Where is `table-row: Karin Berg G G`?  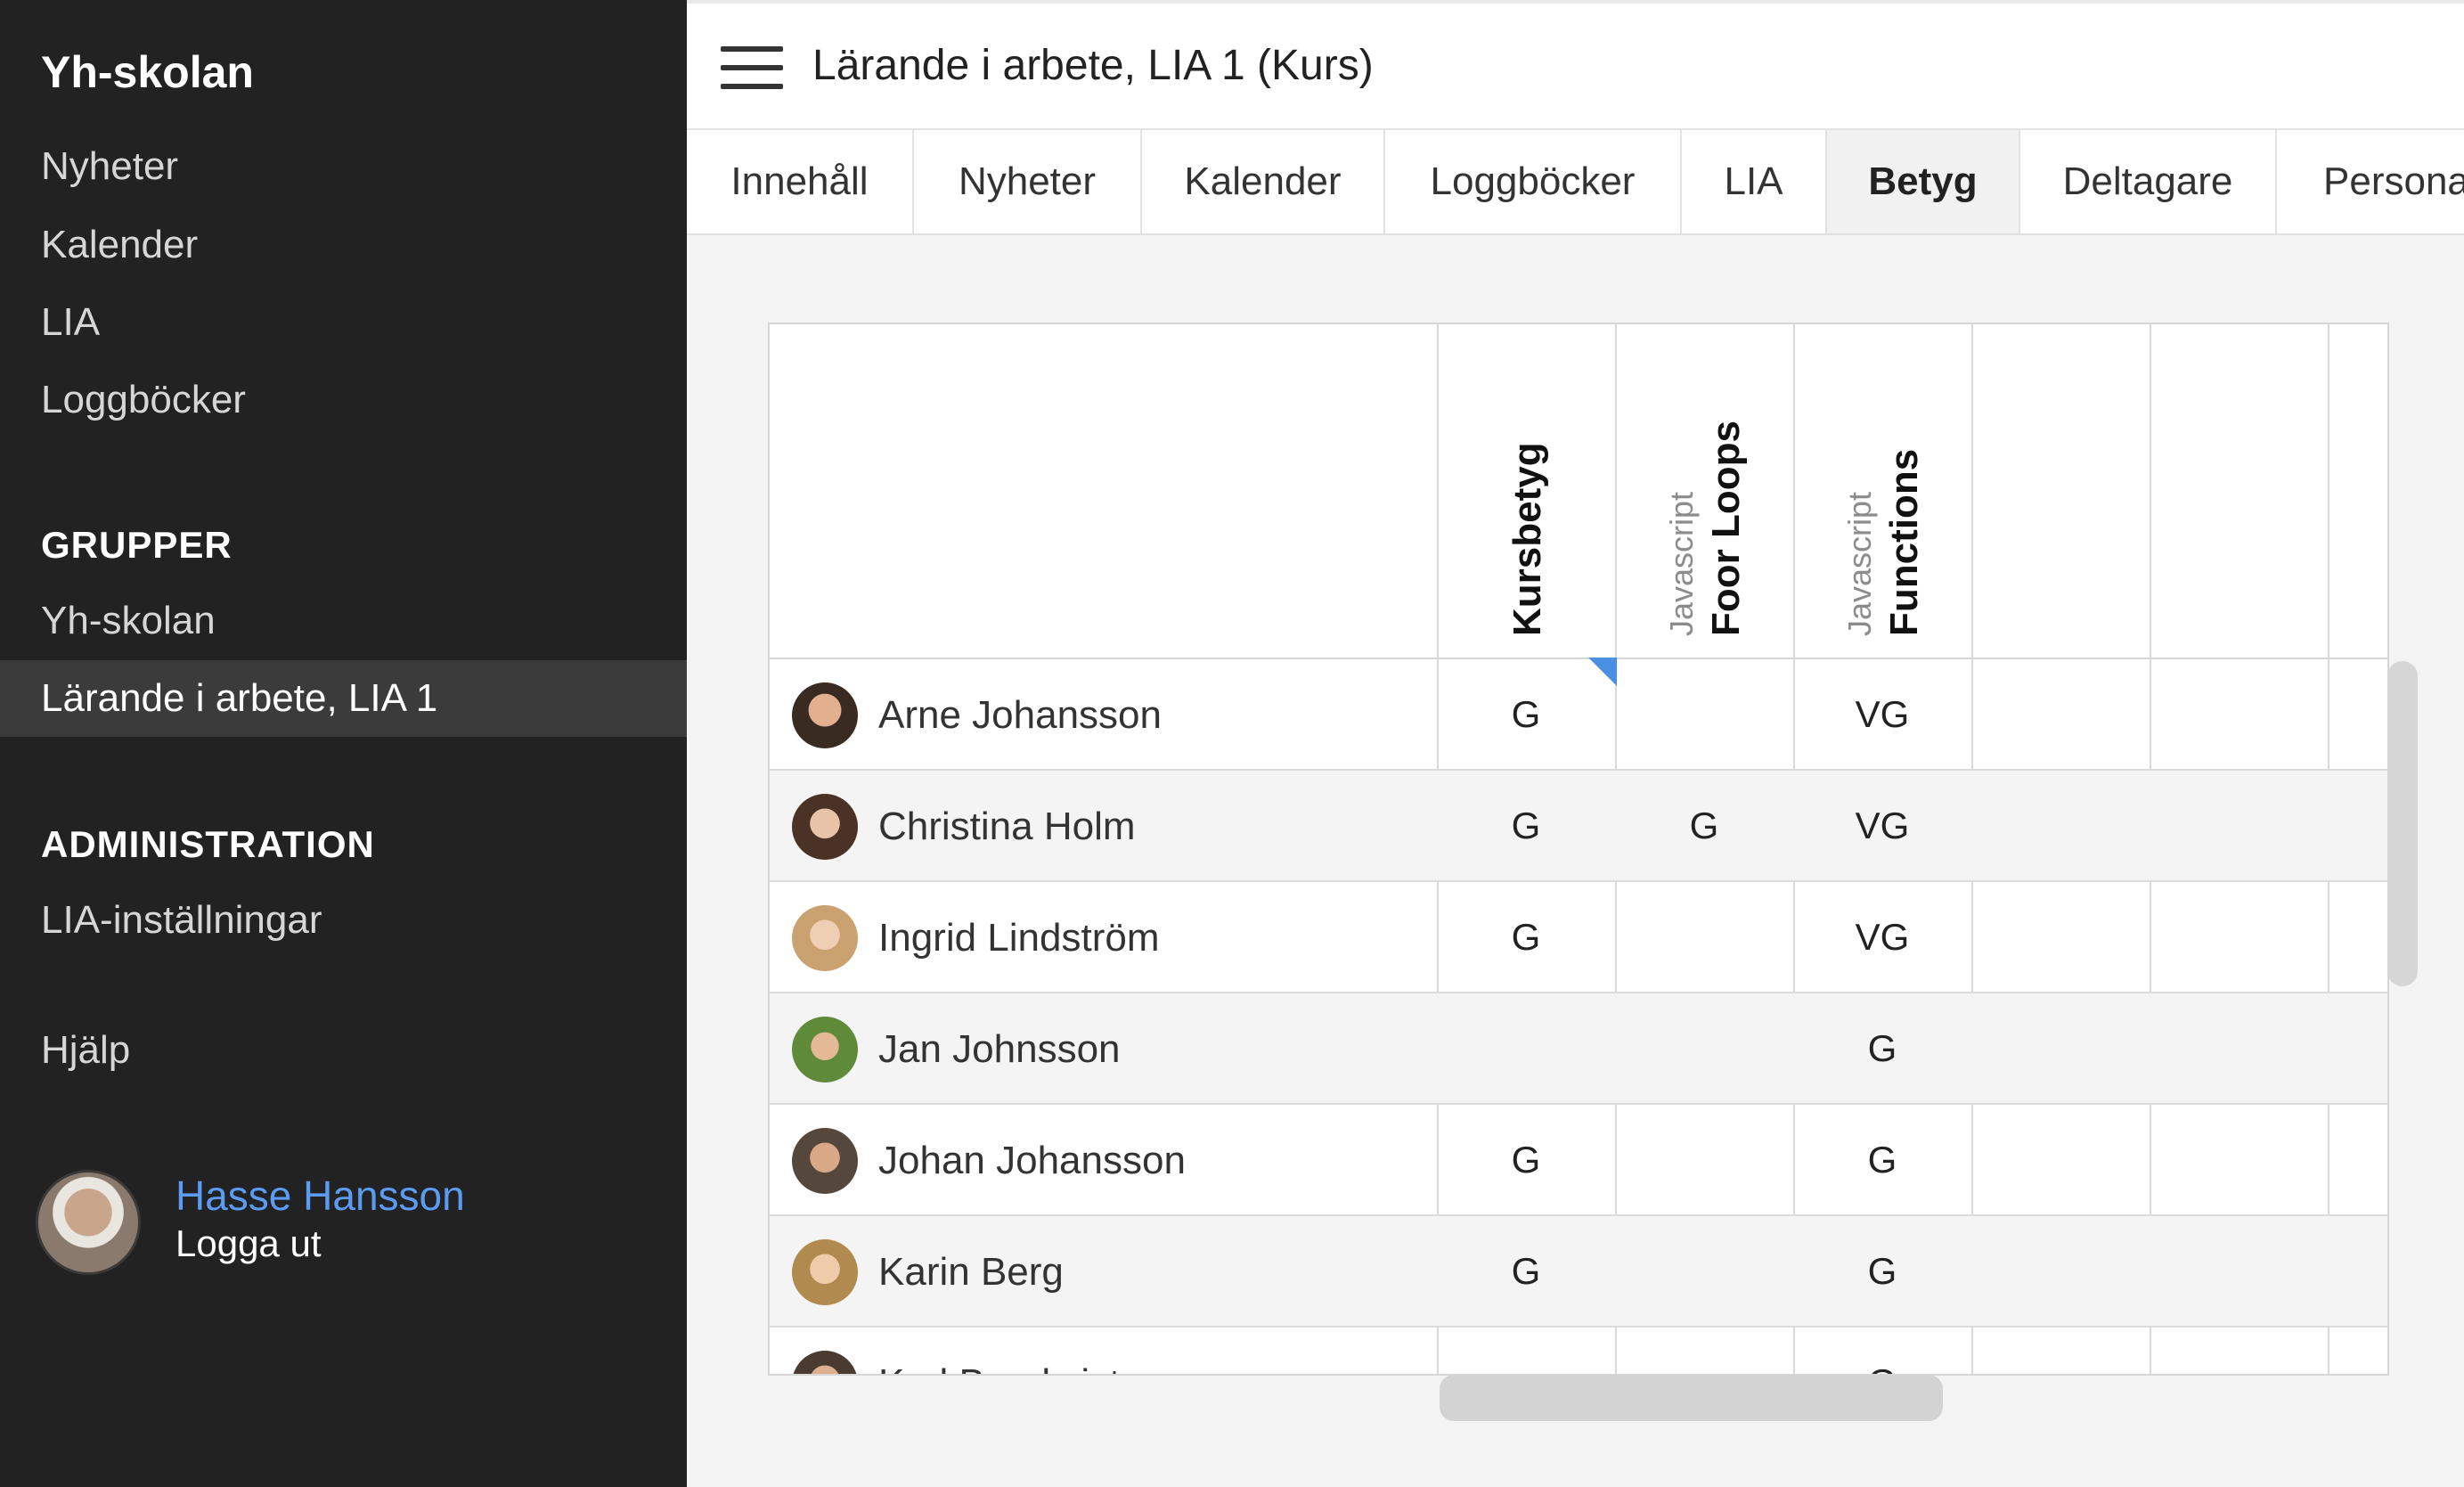
table-row: Karin Berg G G is located at coordinates (1579, 1272).